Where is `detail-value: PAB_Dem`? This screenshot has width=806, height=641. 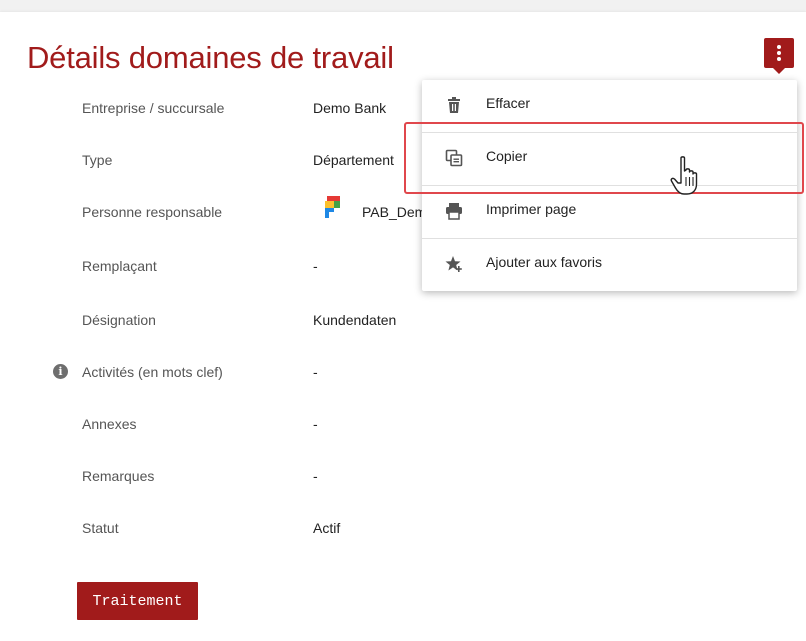 detail-value: PAB_Dem is located at coordinates (394, 212).